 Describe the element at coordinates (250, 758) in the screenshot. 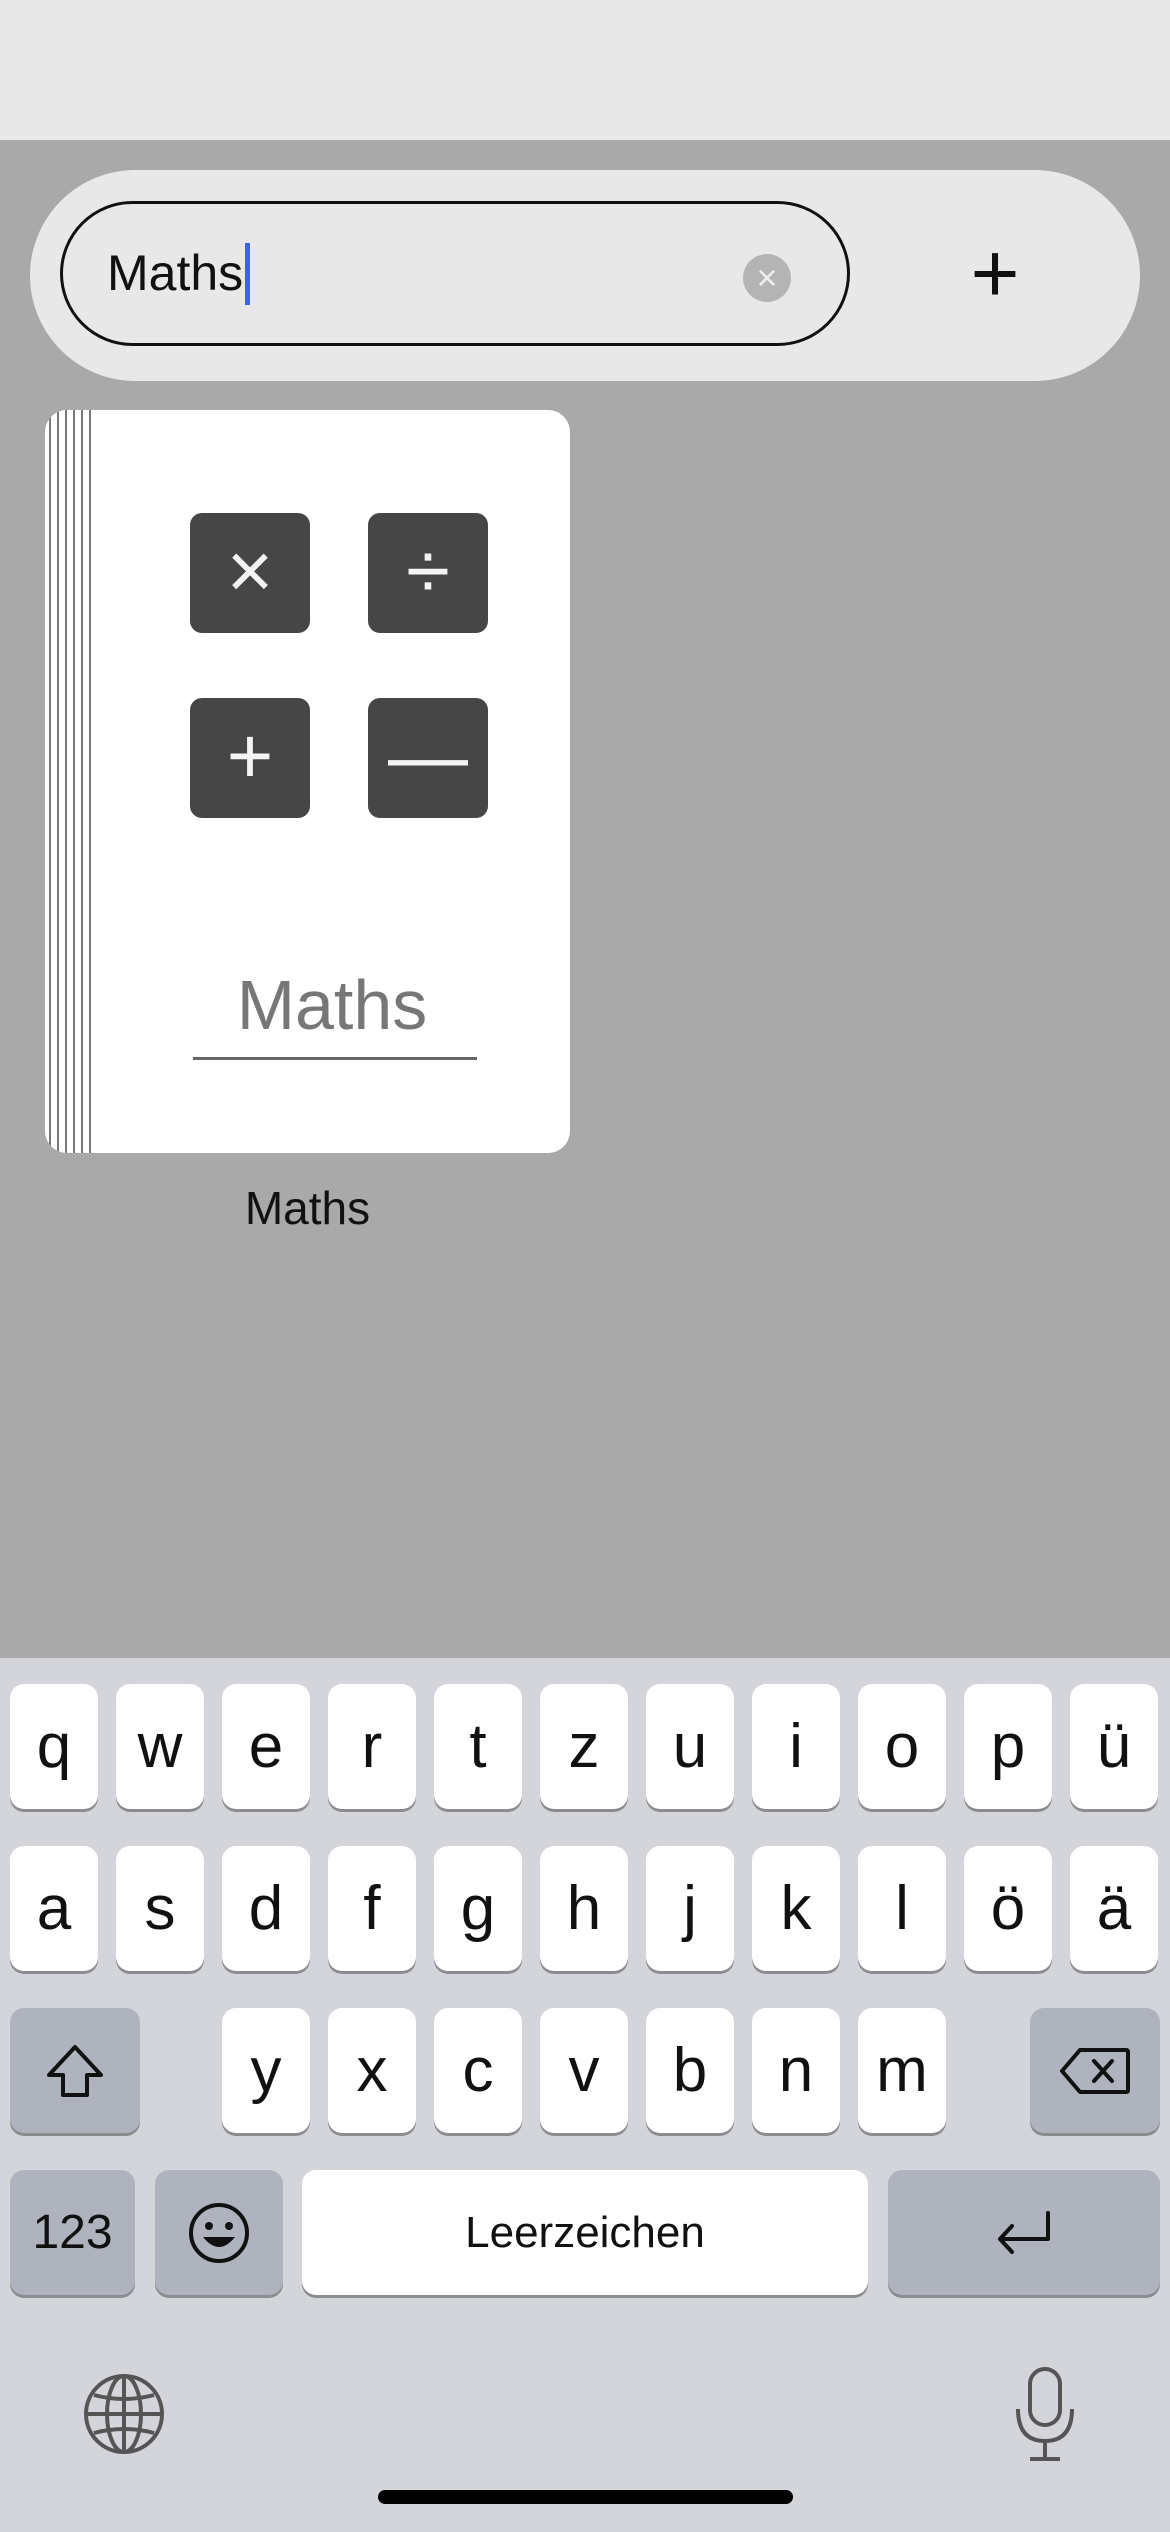

I see `plus-icon: +` at that location.